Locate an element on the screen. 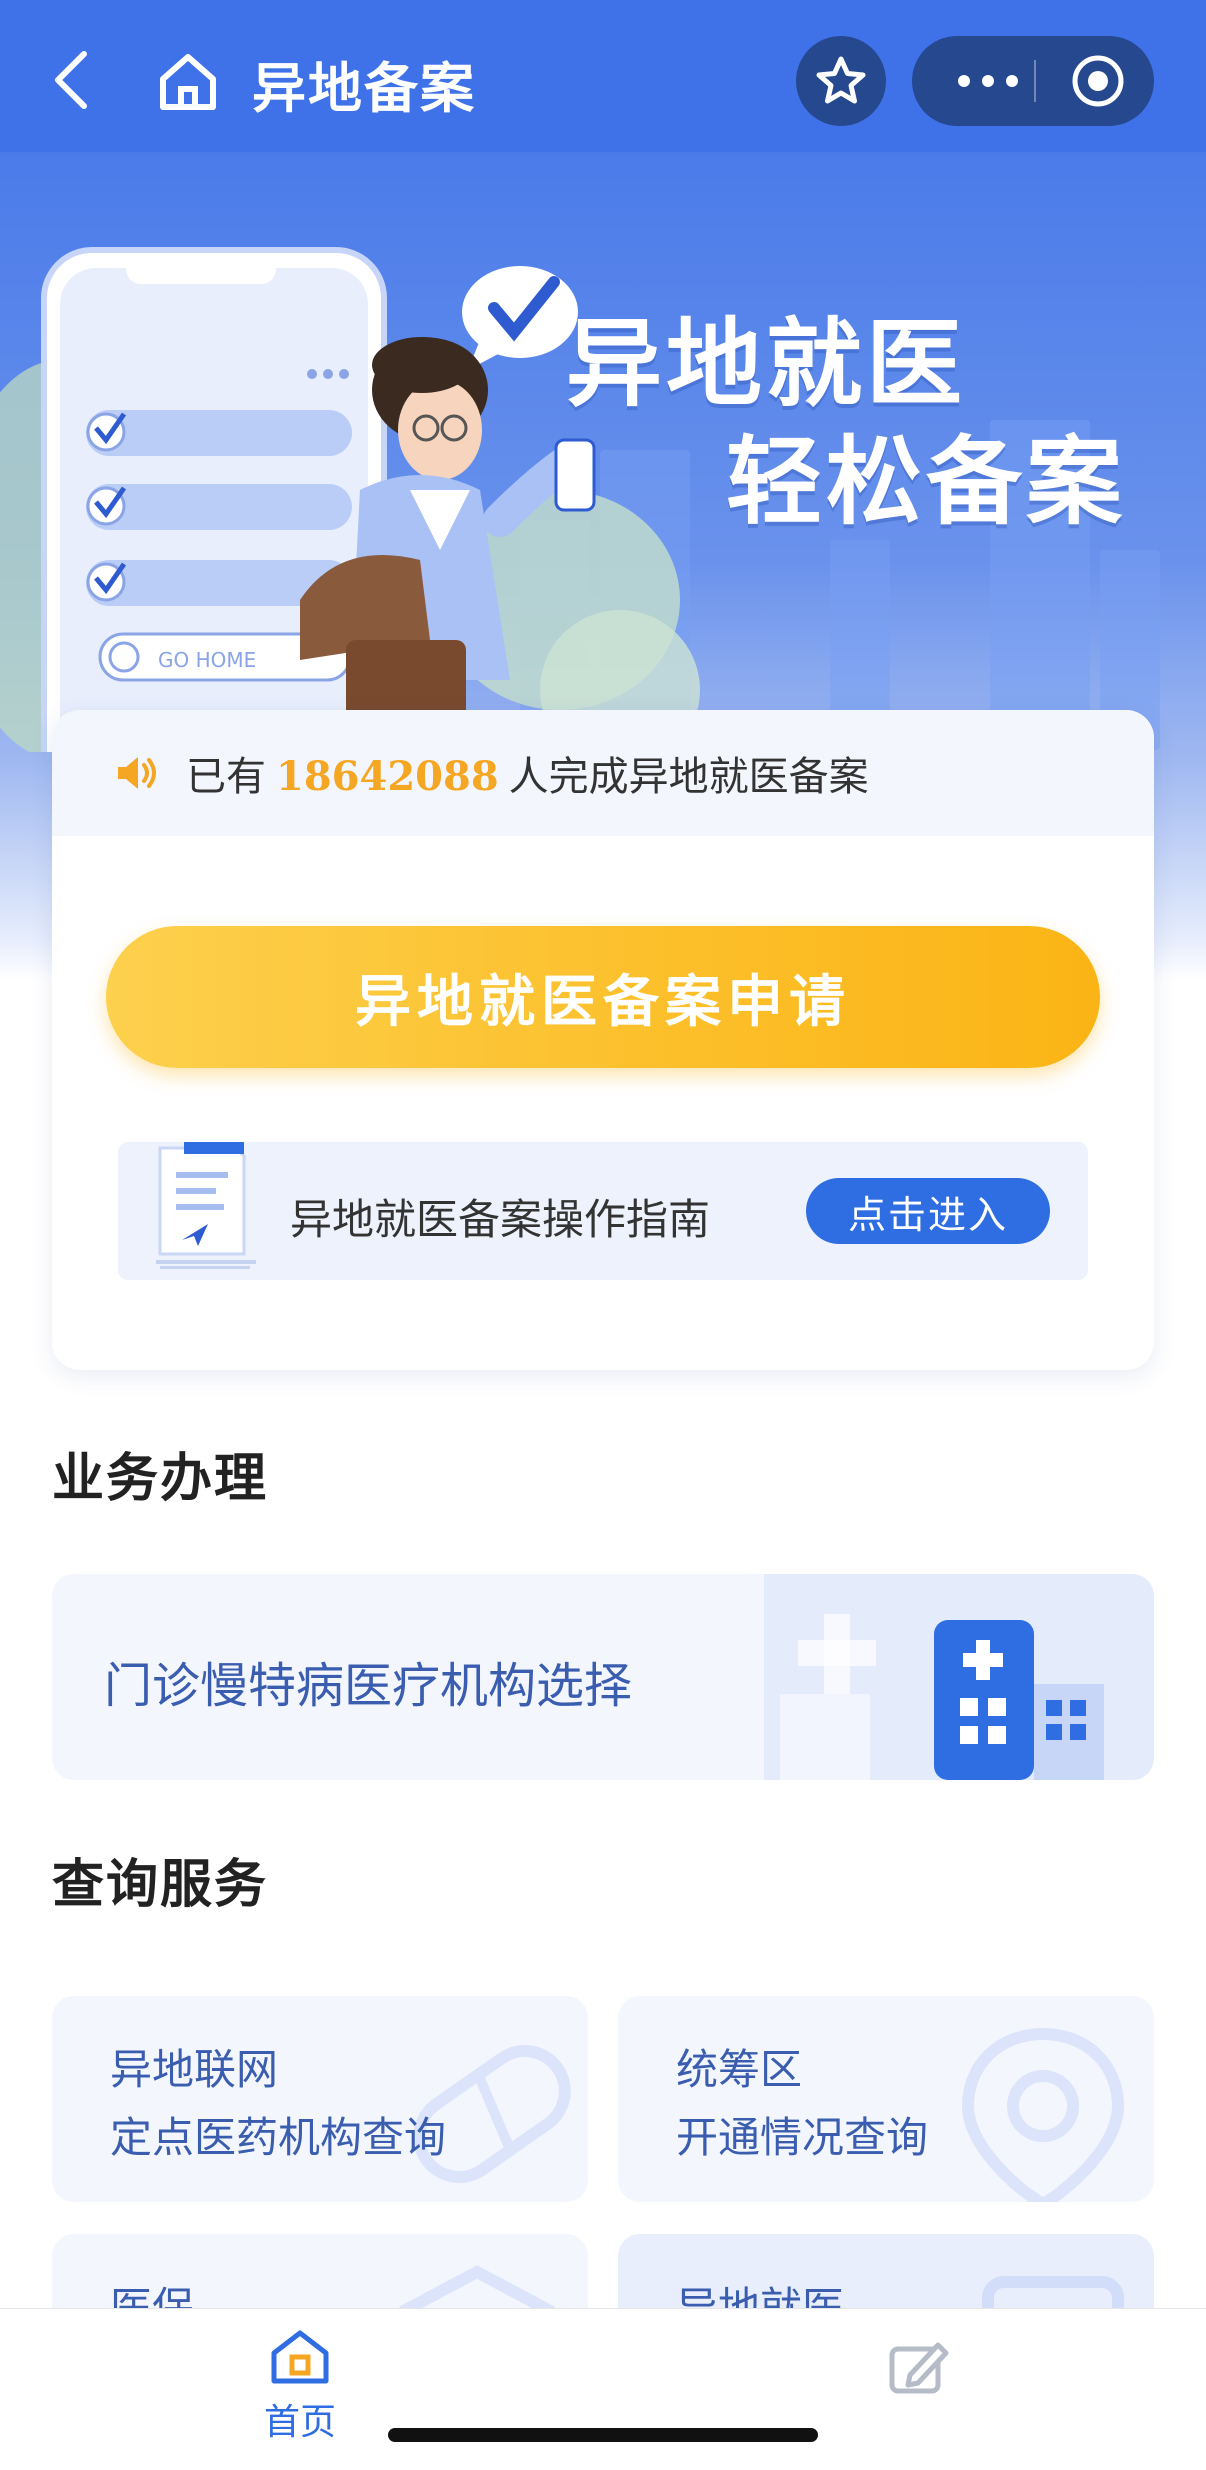  query-card-network-institutions: 异地联网 定点医药机构查询 is located at coordinates (320, 2099).